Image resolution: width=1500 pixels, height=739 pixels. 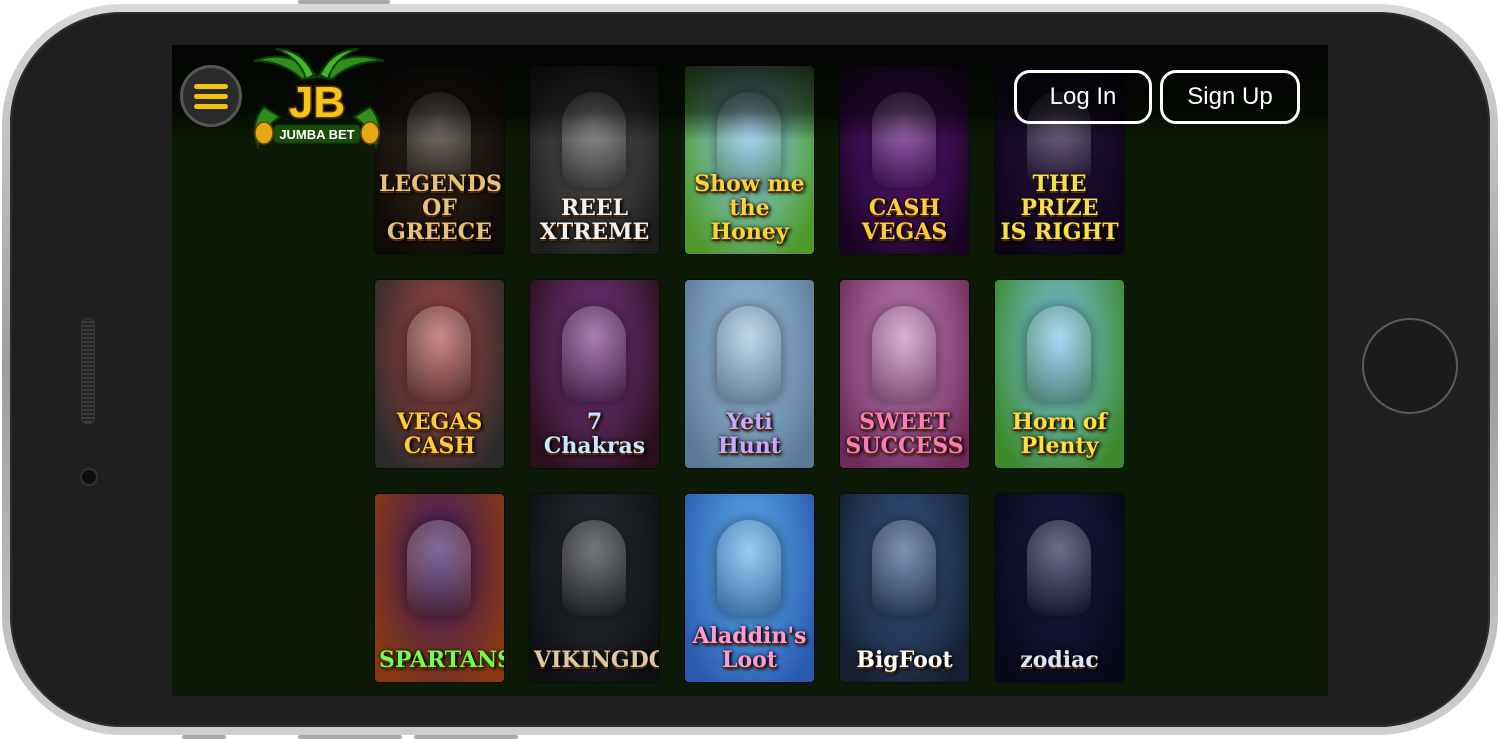 I want to click on game-title: SWEET SUCCESS, so click(x=904, y=434).